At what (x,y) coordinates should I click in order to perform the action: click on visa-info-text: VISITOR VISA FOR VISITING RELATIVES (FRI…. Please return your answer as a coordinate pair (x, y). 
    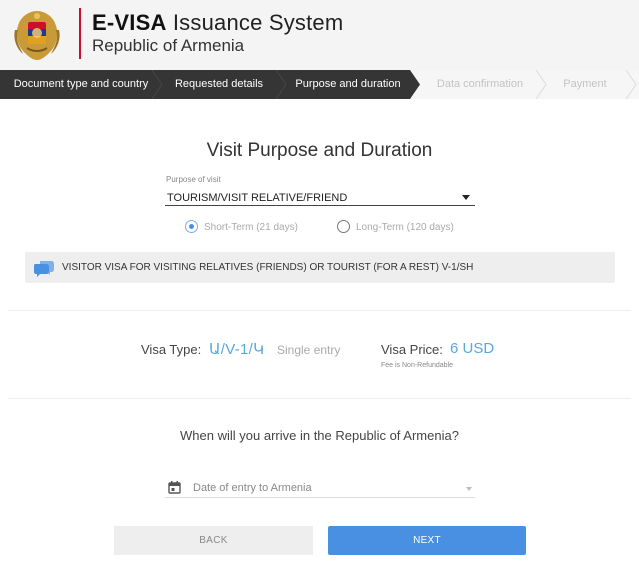
    Looking at the image, I should click on (268, 267).